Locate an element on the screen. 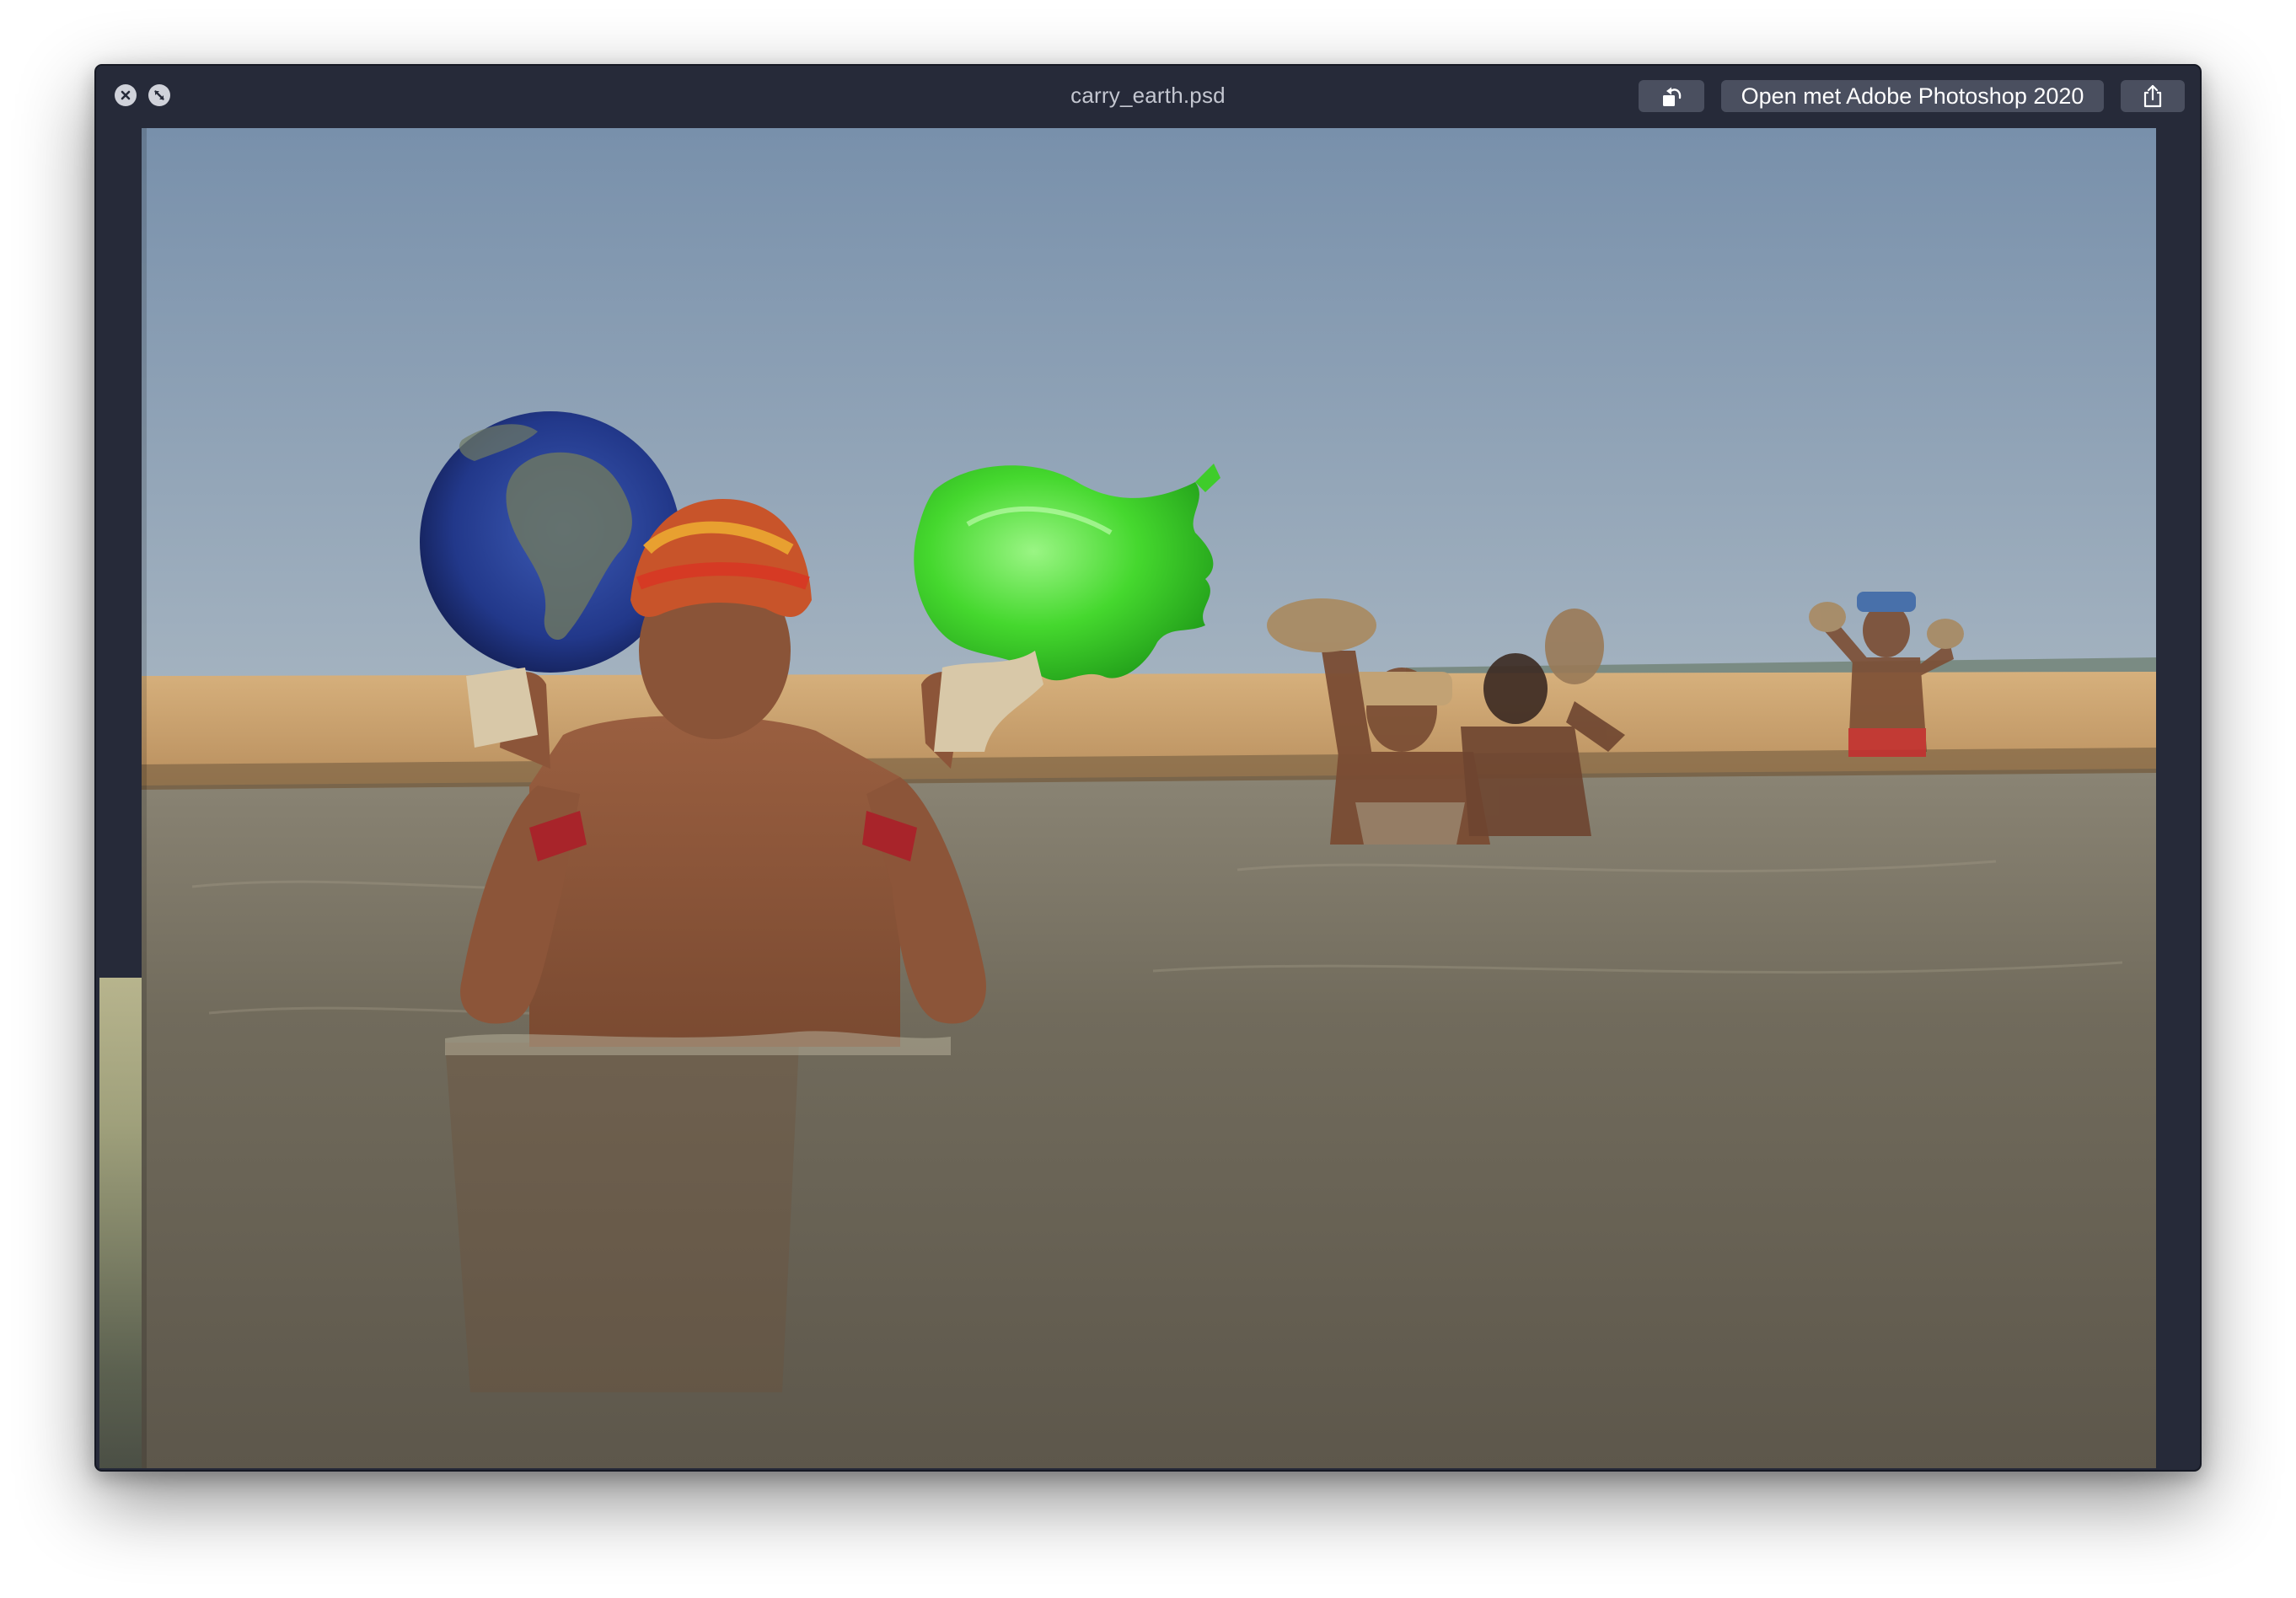  share-button is located at coordinates (2153, 96).